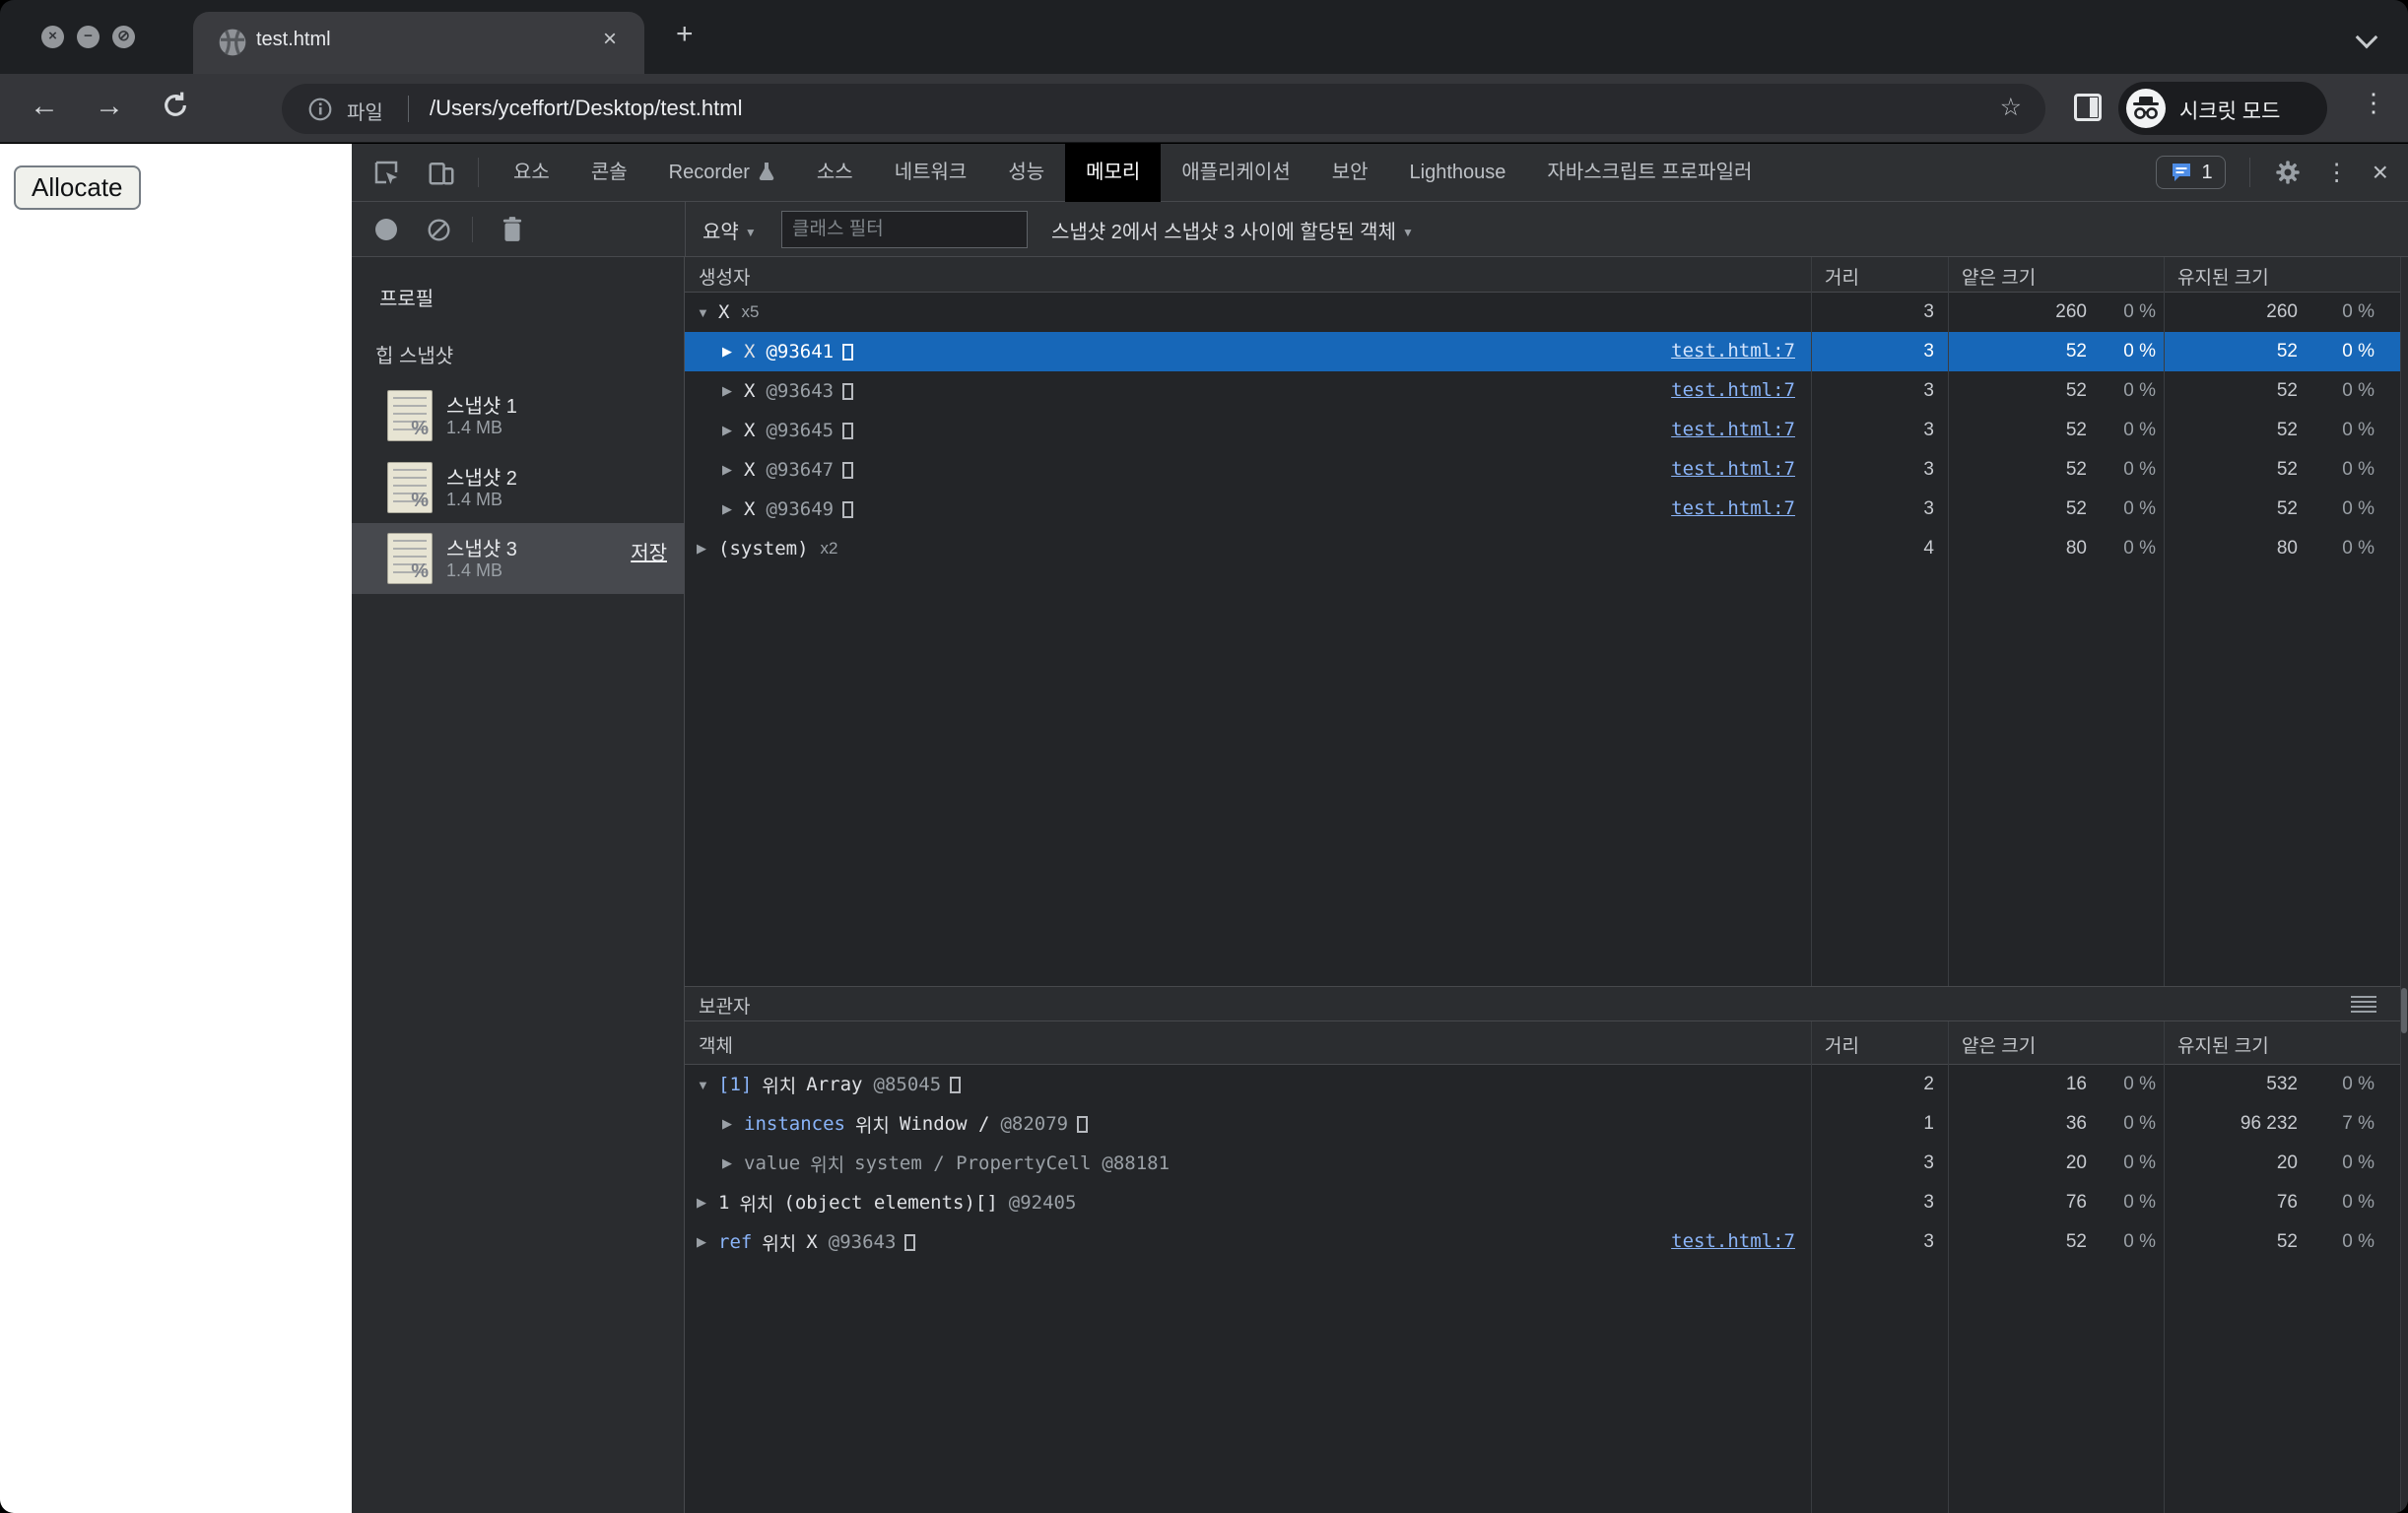 The width and height of the screenshot is (2408, 1513). I want to click on retainers-menu-icon, so click(2363, 1005).